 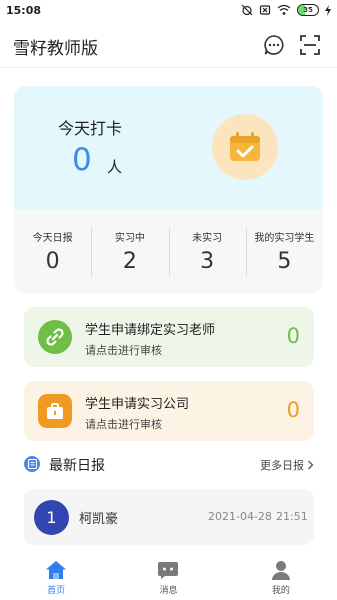 I want to click on report-time: 21:51, so click(x=292, y=516).